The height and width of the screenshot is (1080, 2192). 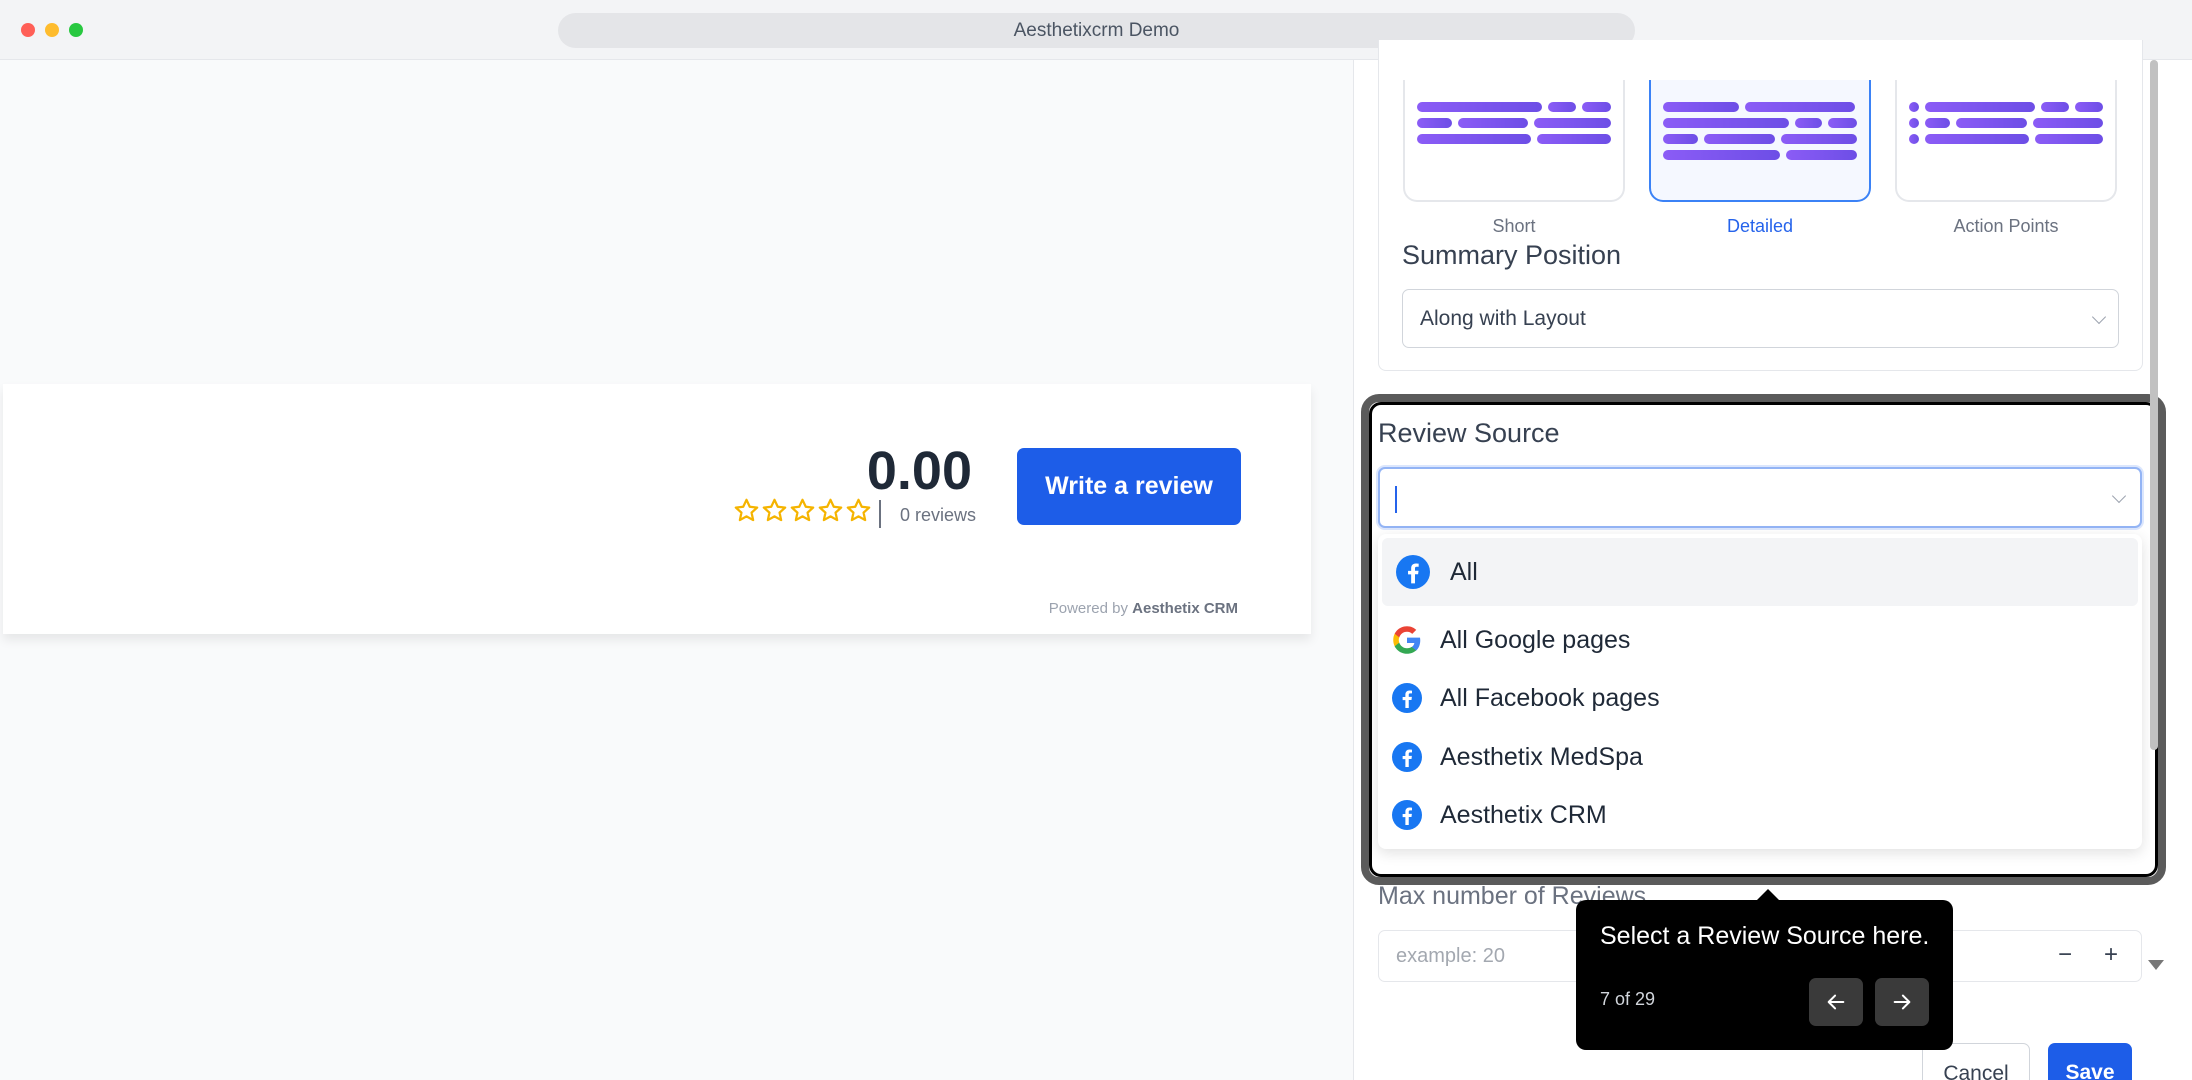 I want to click on layout-option-detailed, so click(x=1760, y=141).